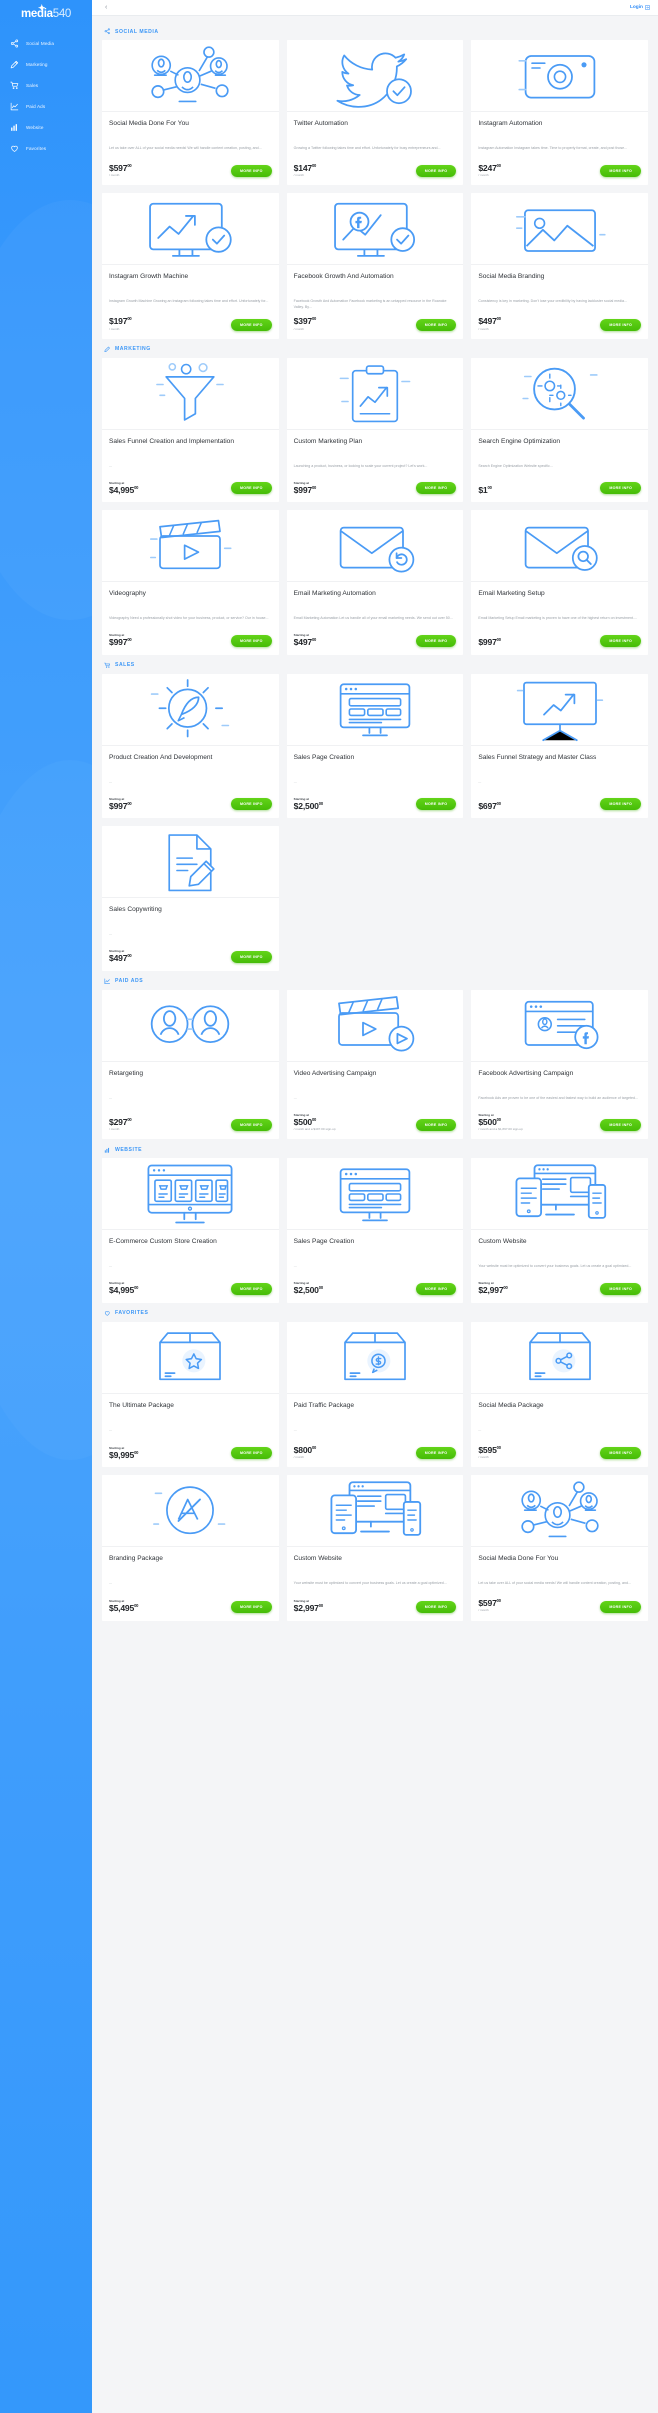  Describe the element at coordinates (492, 1287) in the screenshot. I see `price-block: Starting at $2,99700` at that location.